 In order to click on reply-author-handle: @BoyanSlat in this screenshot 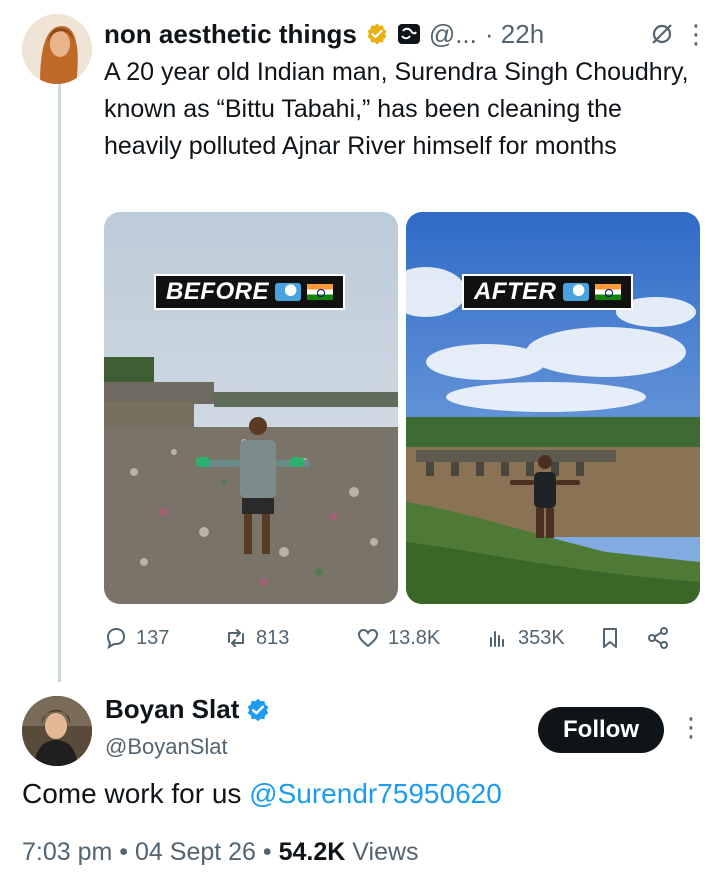, I will do `click(166, 747)`.